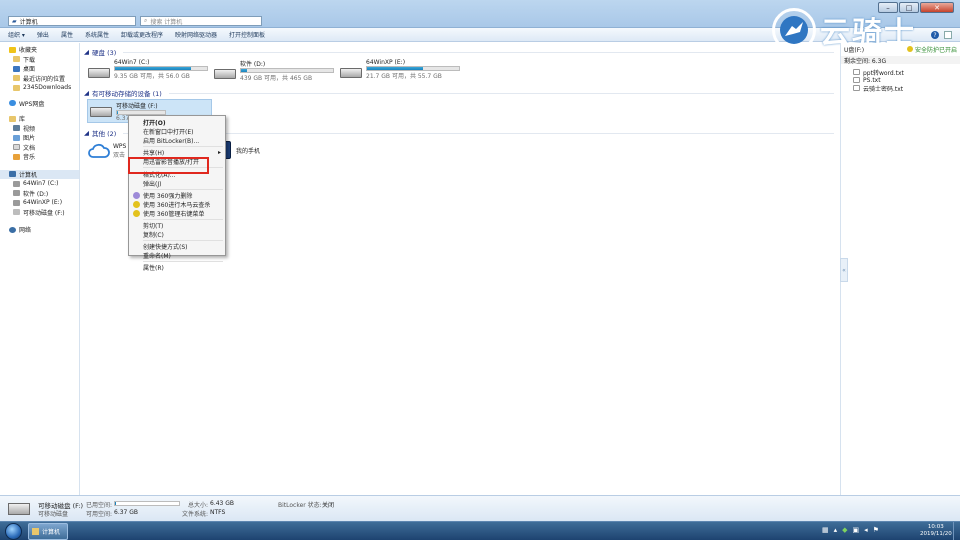 The width and height of the screenshot is (960, 540). I want to click on toolbar-properties: 属性, so click(67, 34).